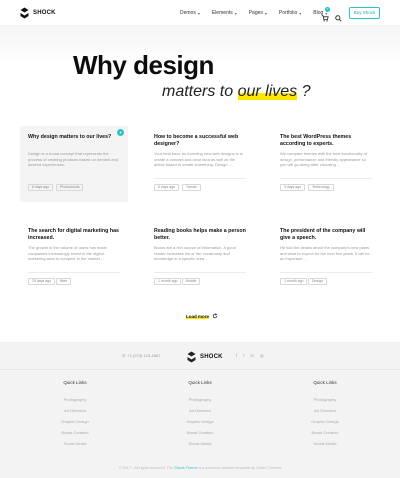  I want to click on nav-elements-label: Elements, so click(222, 13).